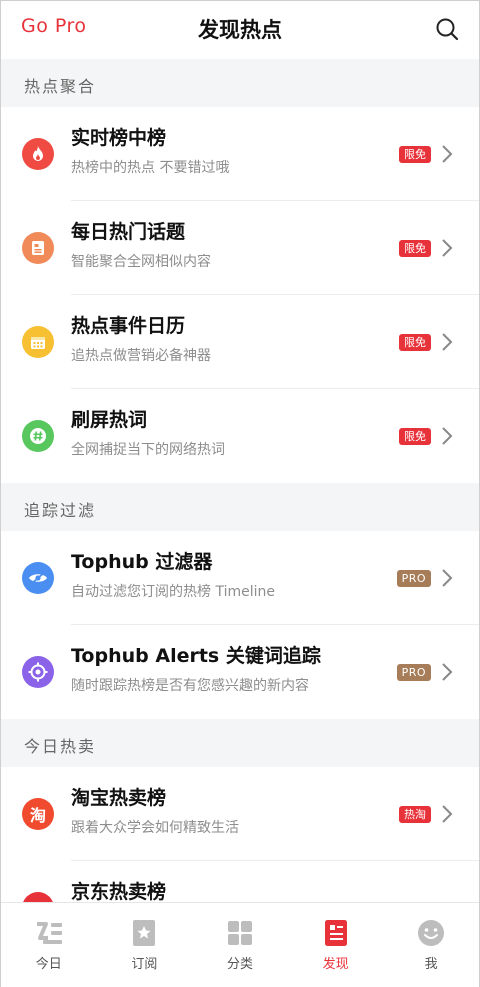 The width and height of the screenshot is (480, 987). Describe the element at coordinates (38, 248) in the screenshot. I see `document-icon` at that location.